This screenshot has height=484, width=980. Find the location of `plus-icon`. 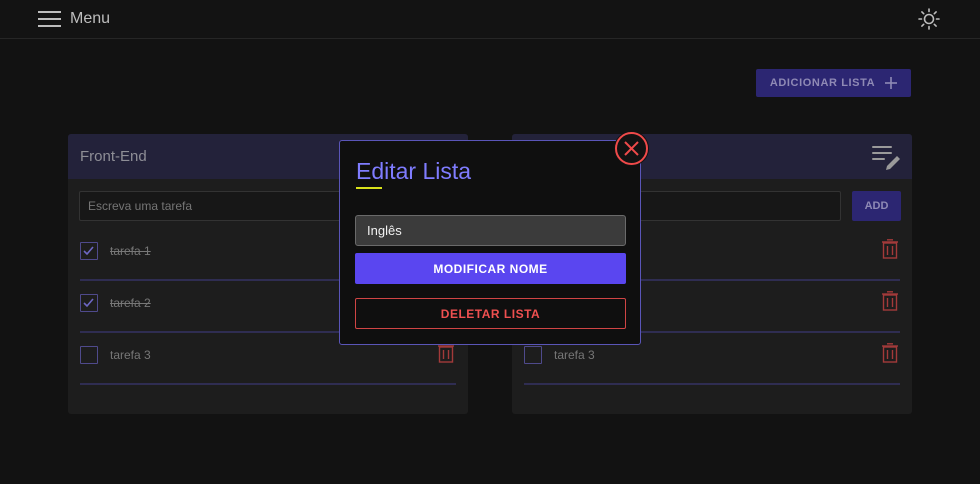

plus-icon is located at coordinates (891, 83).